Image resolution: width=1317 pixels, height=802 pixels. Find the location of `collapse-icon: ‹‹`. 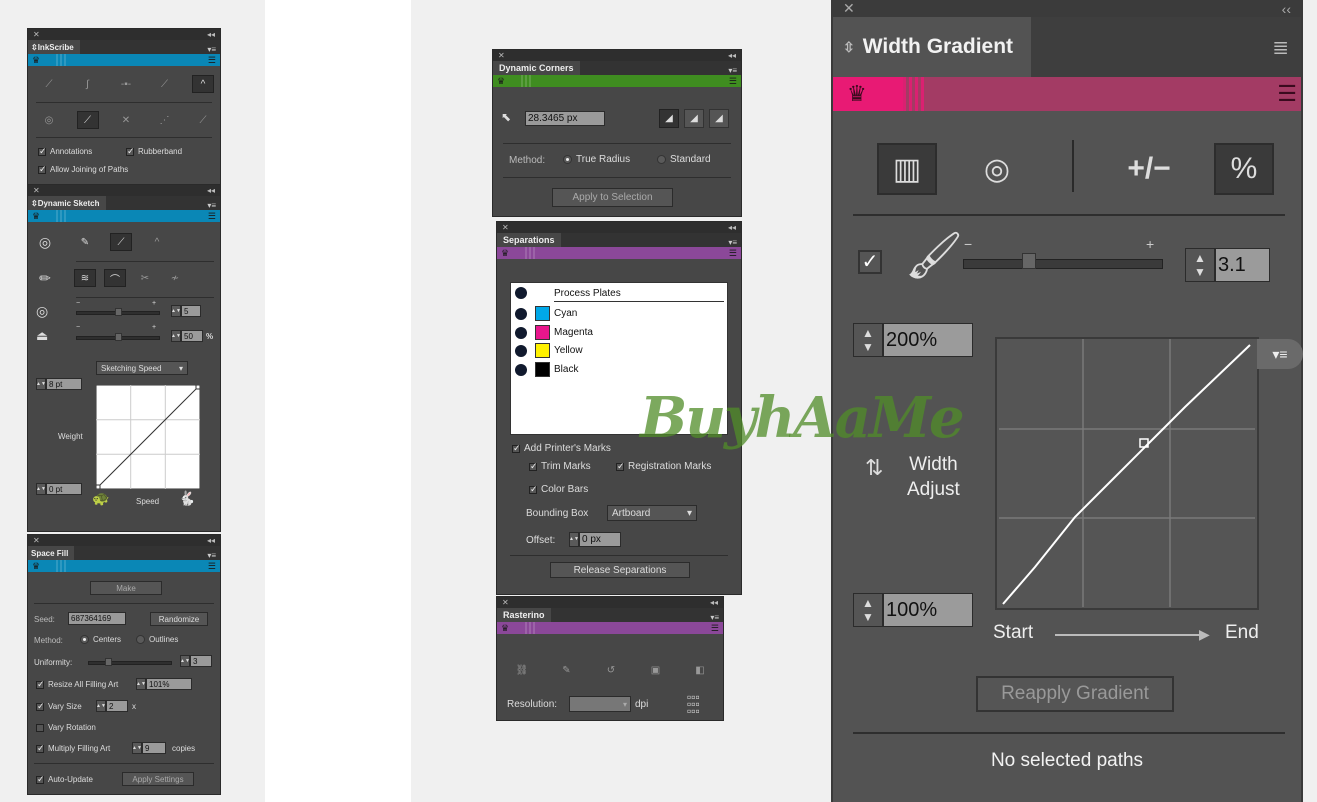

collapse-icon: ‹‹ is located at coordinates (1286, 9).